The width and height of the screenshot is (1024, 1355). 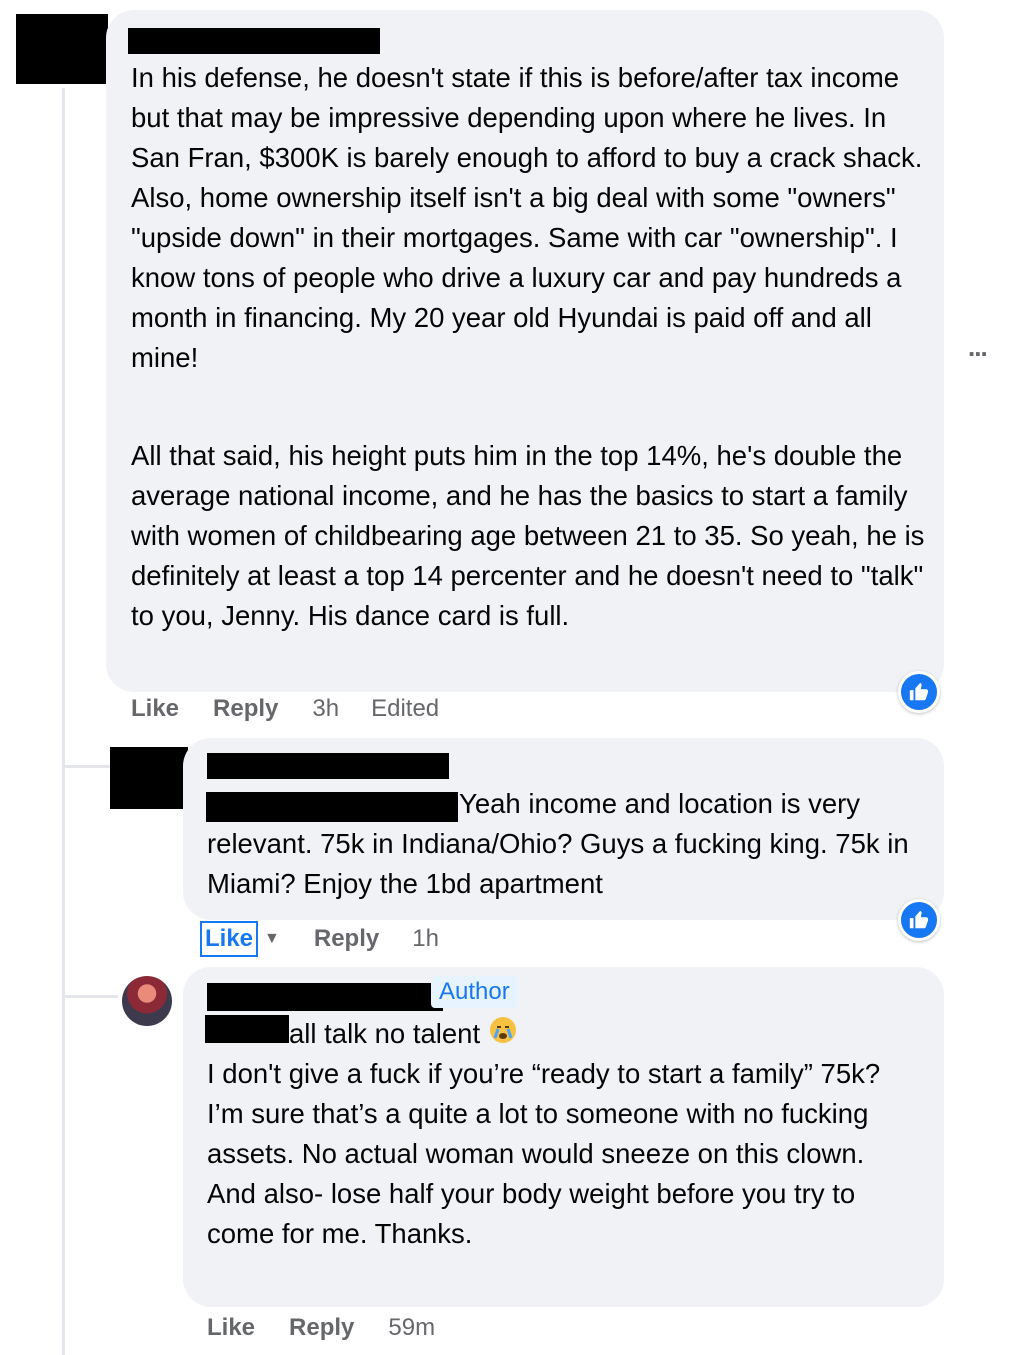 I want to click on author-avatar, so click(x=147, y=1001).